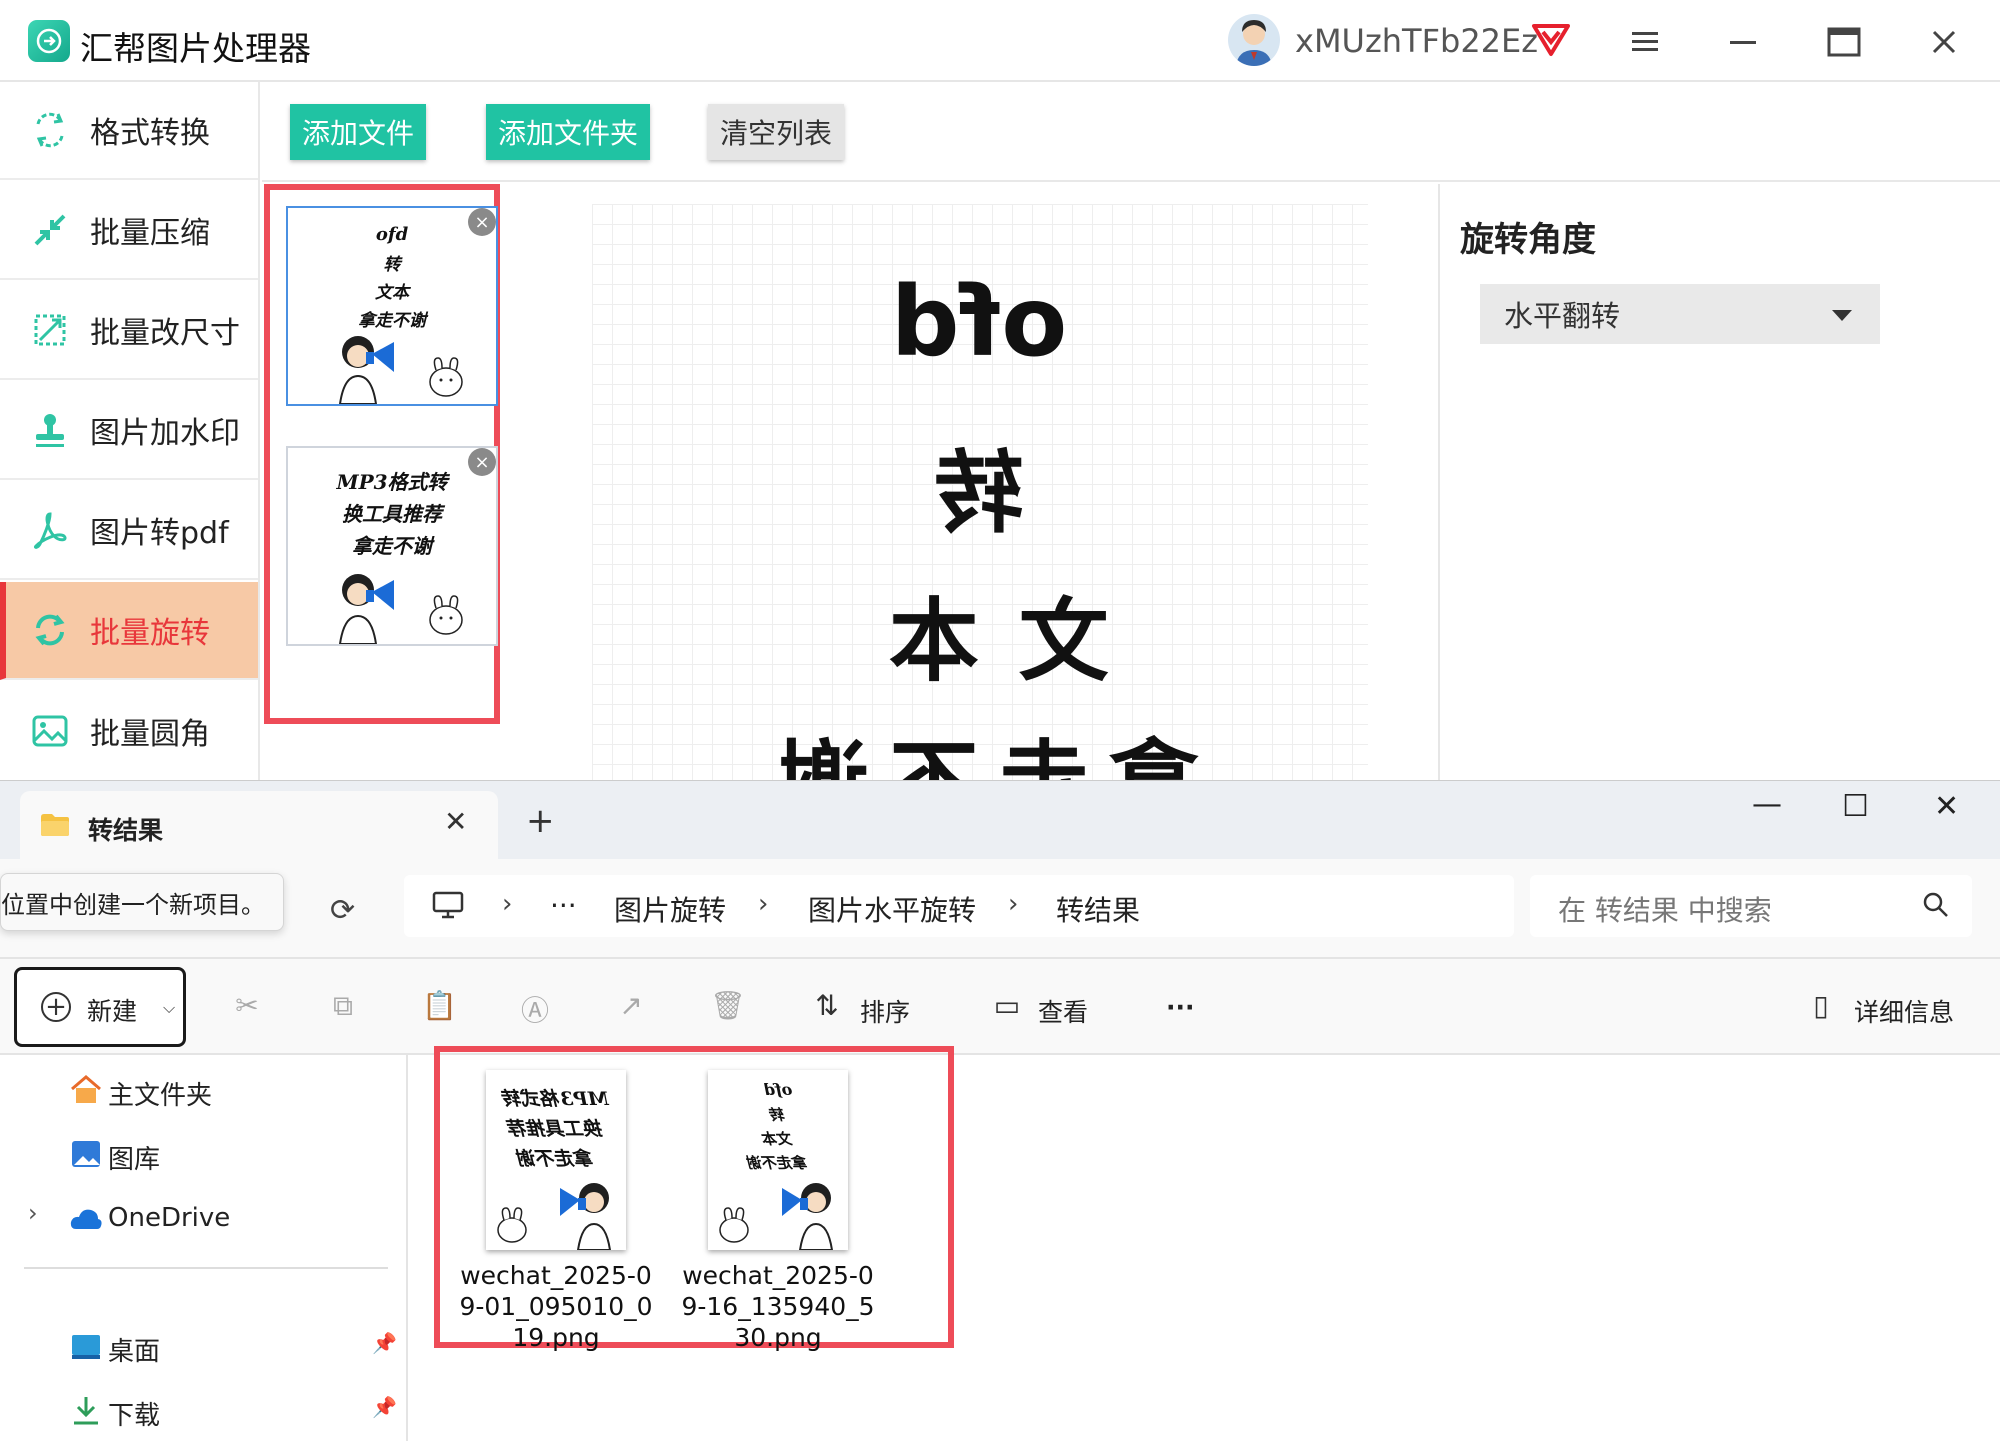  What do you see at coordinates (885, 1011) in the screenshot?
I see `sort-button: 排序` at bounding box center [885, 1011].